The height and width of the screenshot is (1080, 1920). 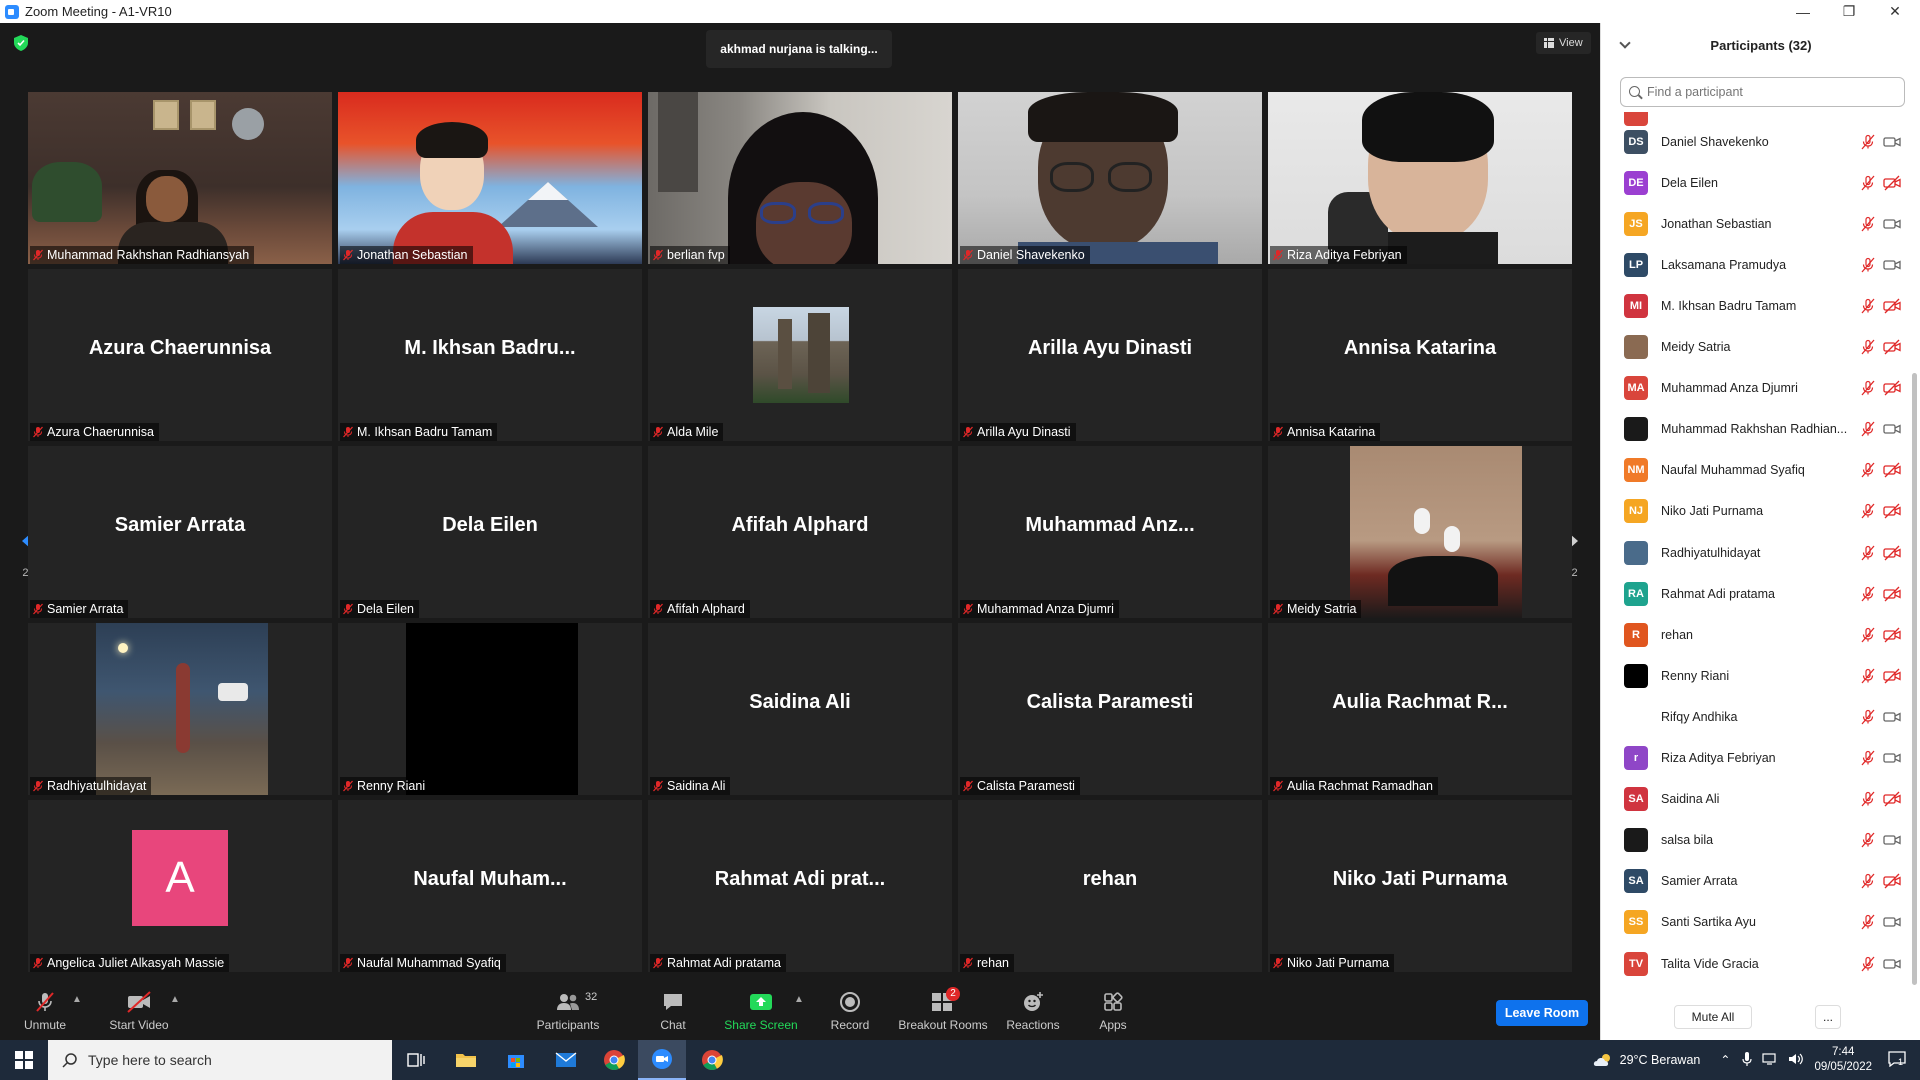 I want to click on participant-row-meidy-satria: Meidy Satria, so click(x=1753, y=347).